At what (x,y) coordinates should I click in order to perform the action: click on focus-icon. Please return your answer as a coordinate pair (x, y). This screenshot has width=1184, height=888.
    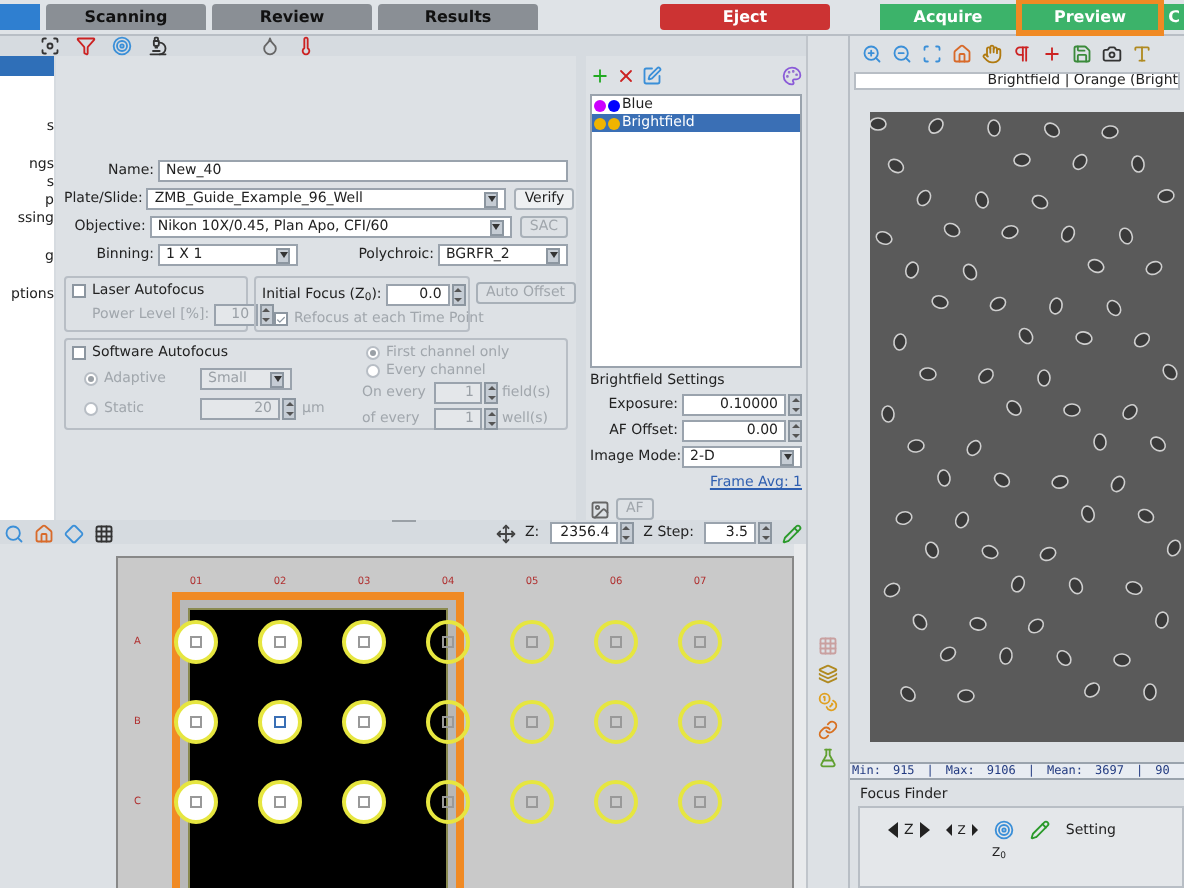
    Looking at the image, I should click on (50, 46).